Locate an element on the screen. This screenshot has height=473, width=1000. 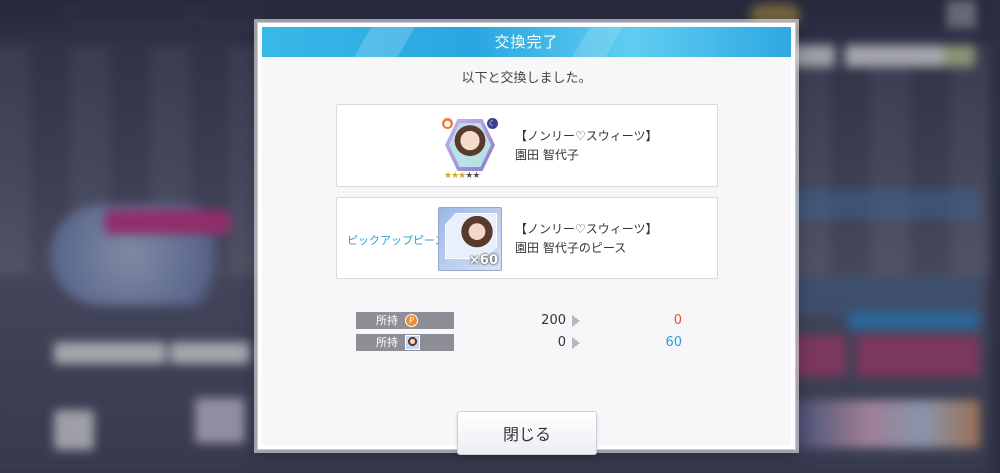
exchanged-item-card: ● ☾ ★★★★★ 【ノンリー♡スウィーツ】 園田 智代子 is located at coordinates (527, 145).